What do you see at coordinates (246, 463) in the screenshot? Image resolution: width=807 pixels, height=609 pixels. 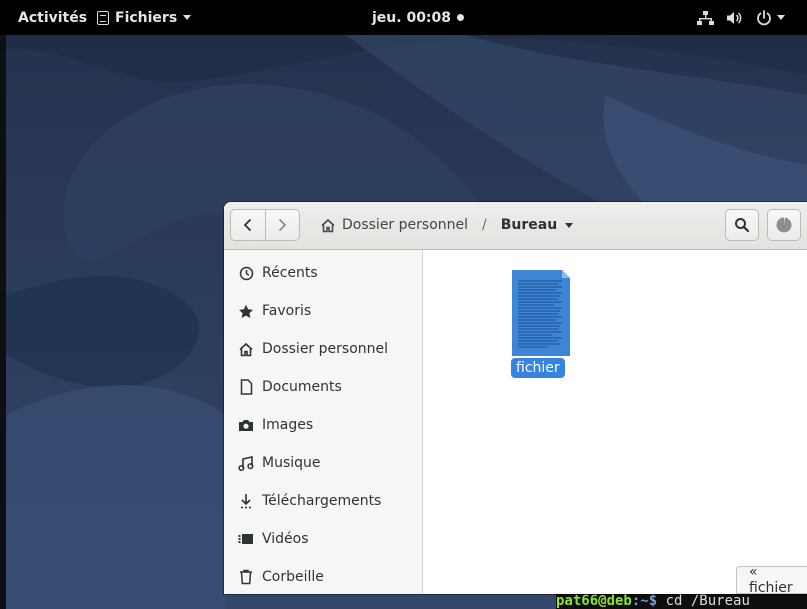 I see `music-icon` at bounding box center [246, 463].